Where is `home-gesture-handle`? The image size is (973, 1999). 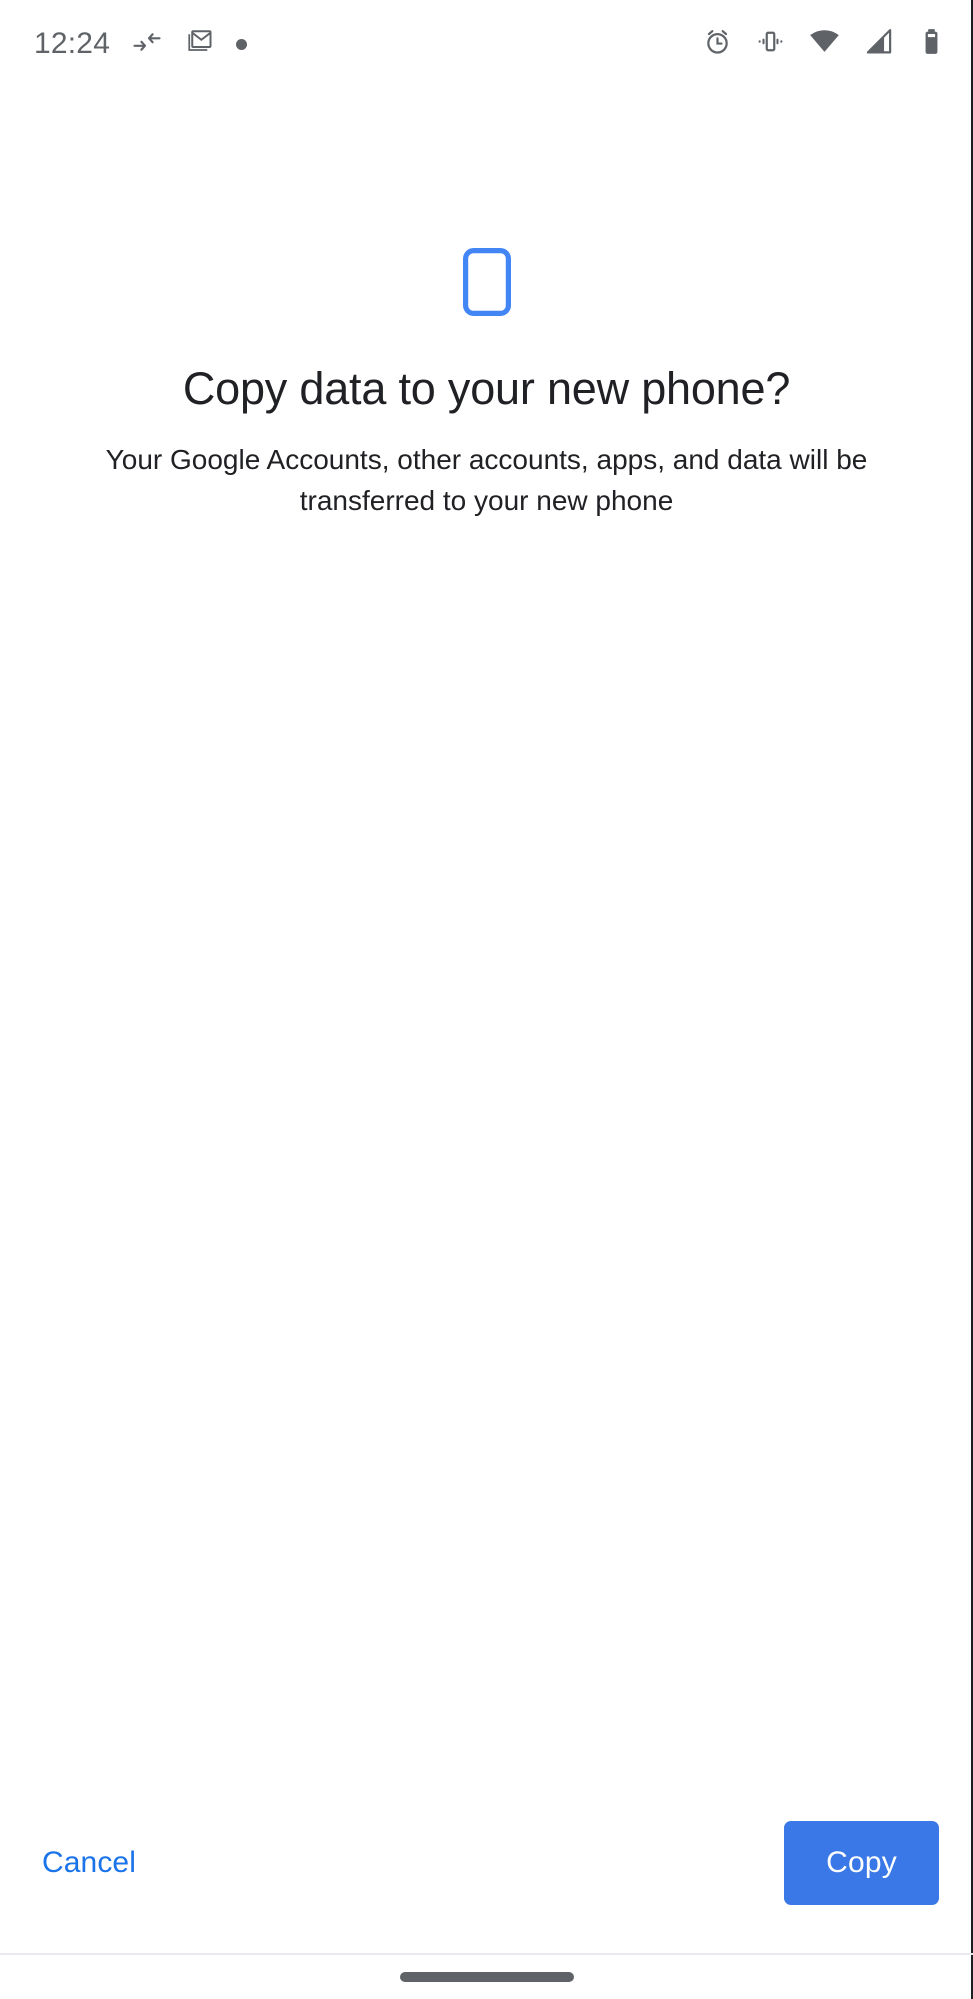
home-gesture-handle is located at coordinates (486, 1977).